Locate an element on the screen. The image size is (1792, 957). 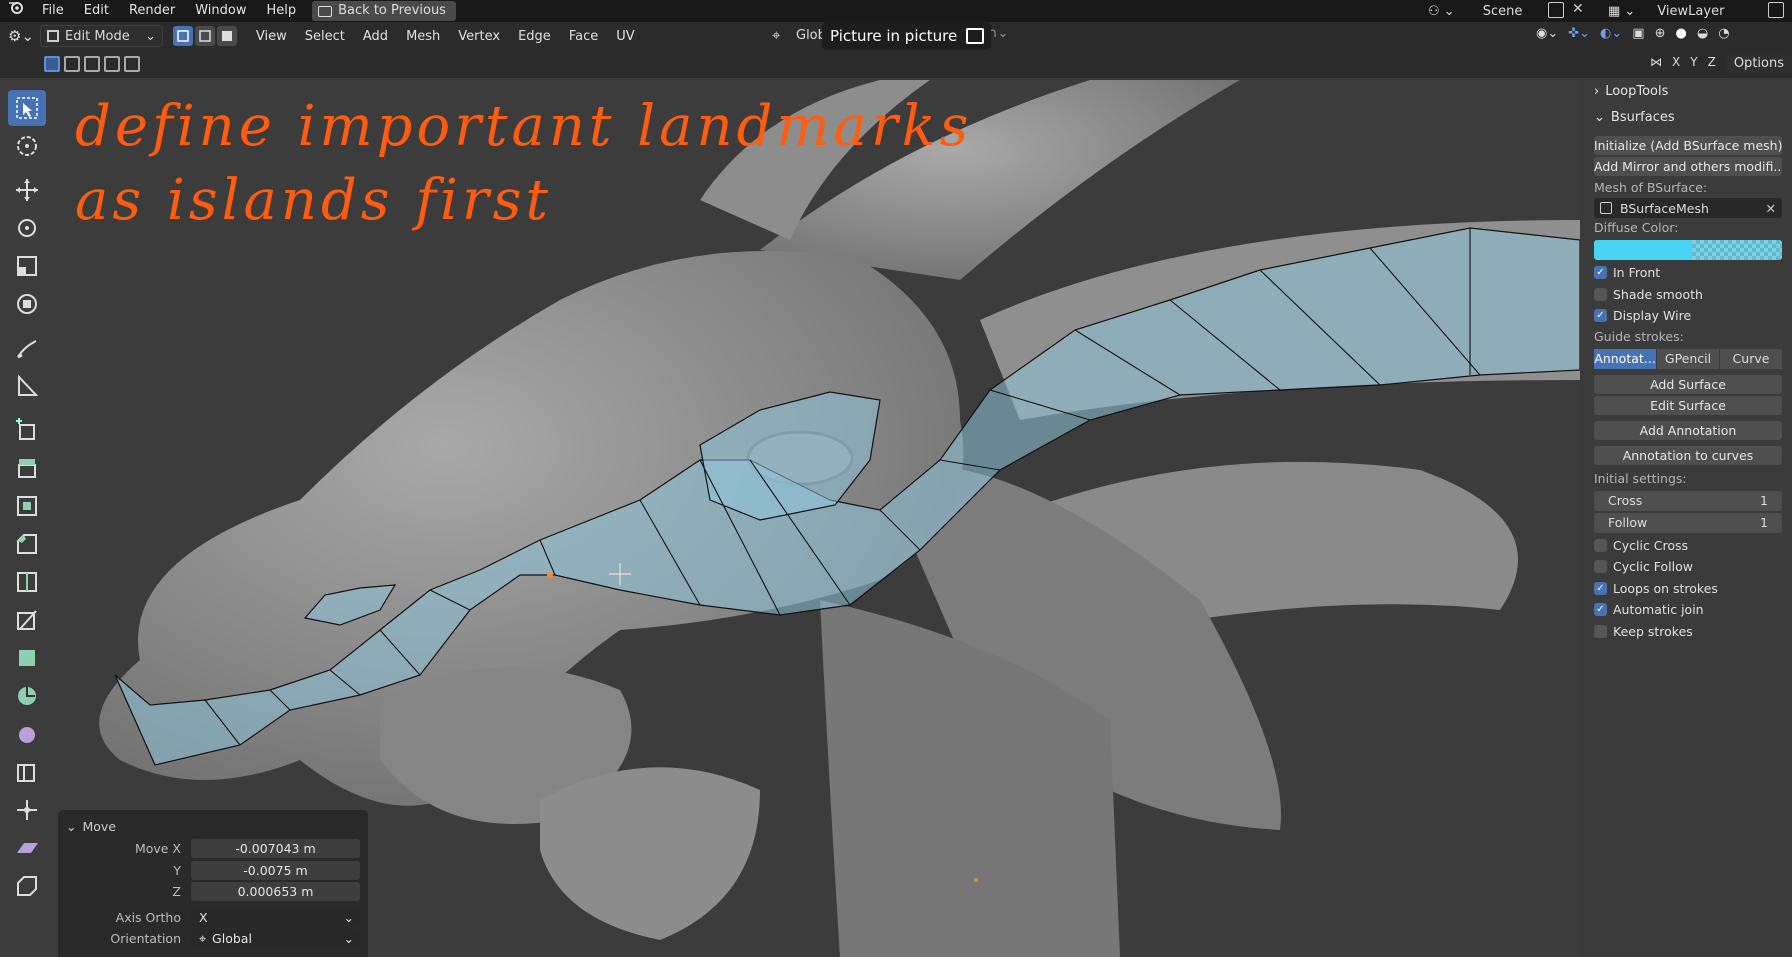
menu-vertex: Vertex is located at coordinates (479, 36).